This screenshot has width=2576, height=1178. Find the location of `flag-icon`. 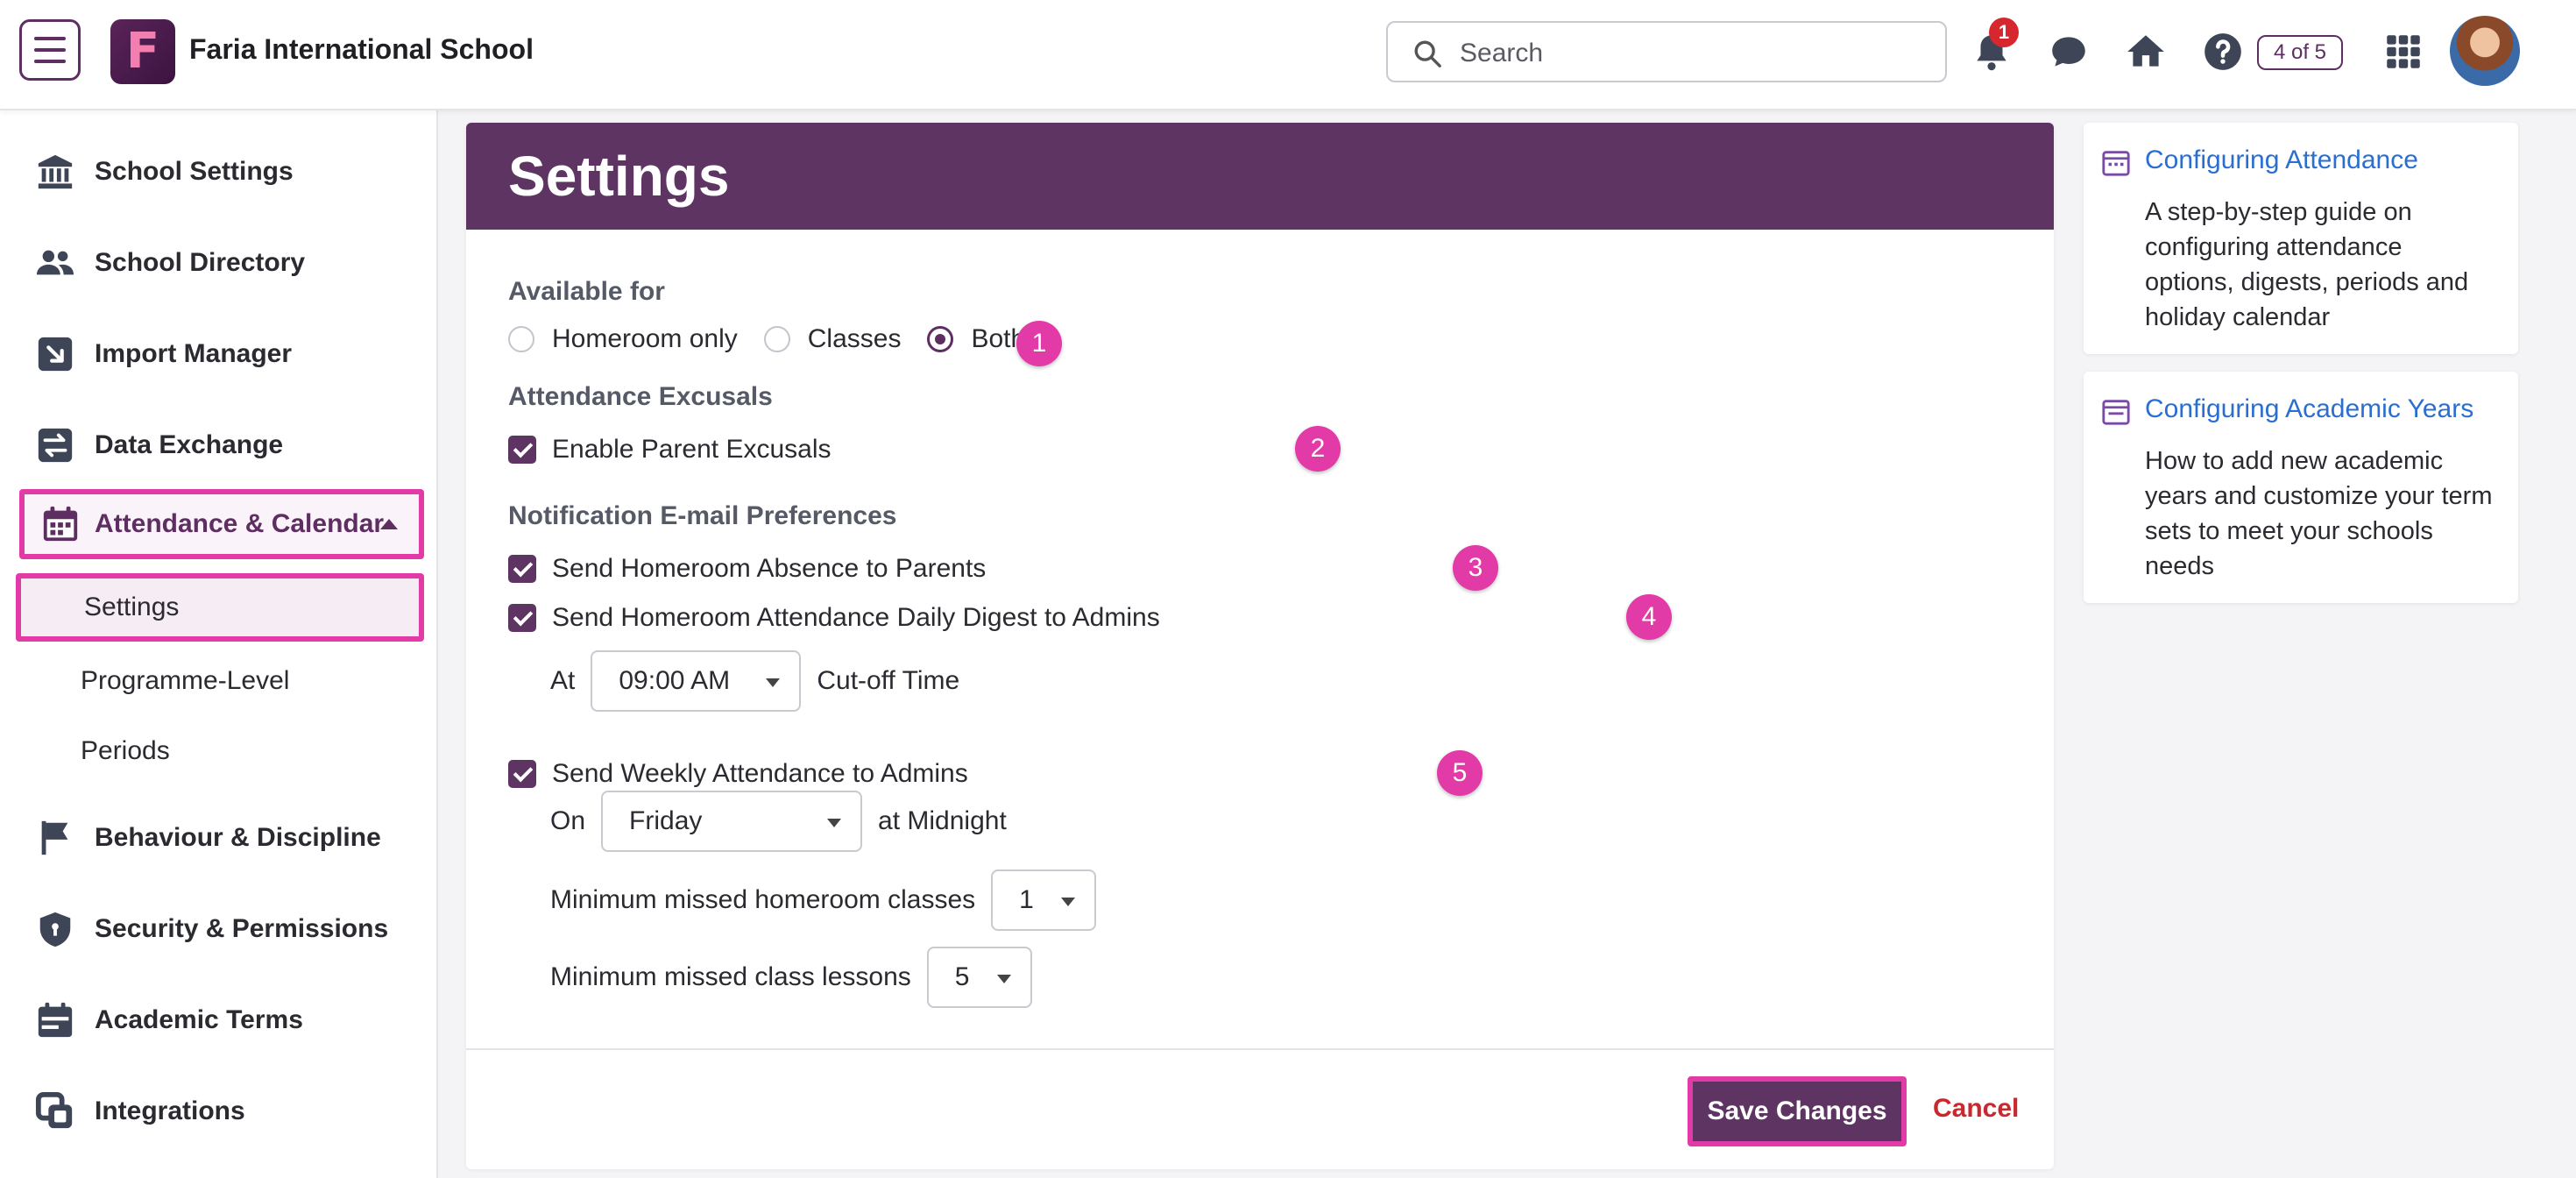

flag-icon is located at coordinates (54, 837).